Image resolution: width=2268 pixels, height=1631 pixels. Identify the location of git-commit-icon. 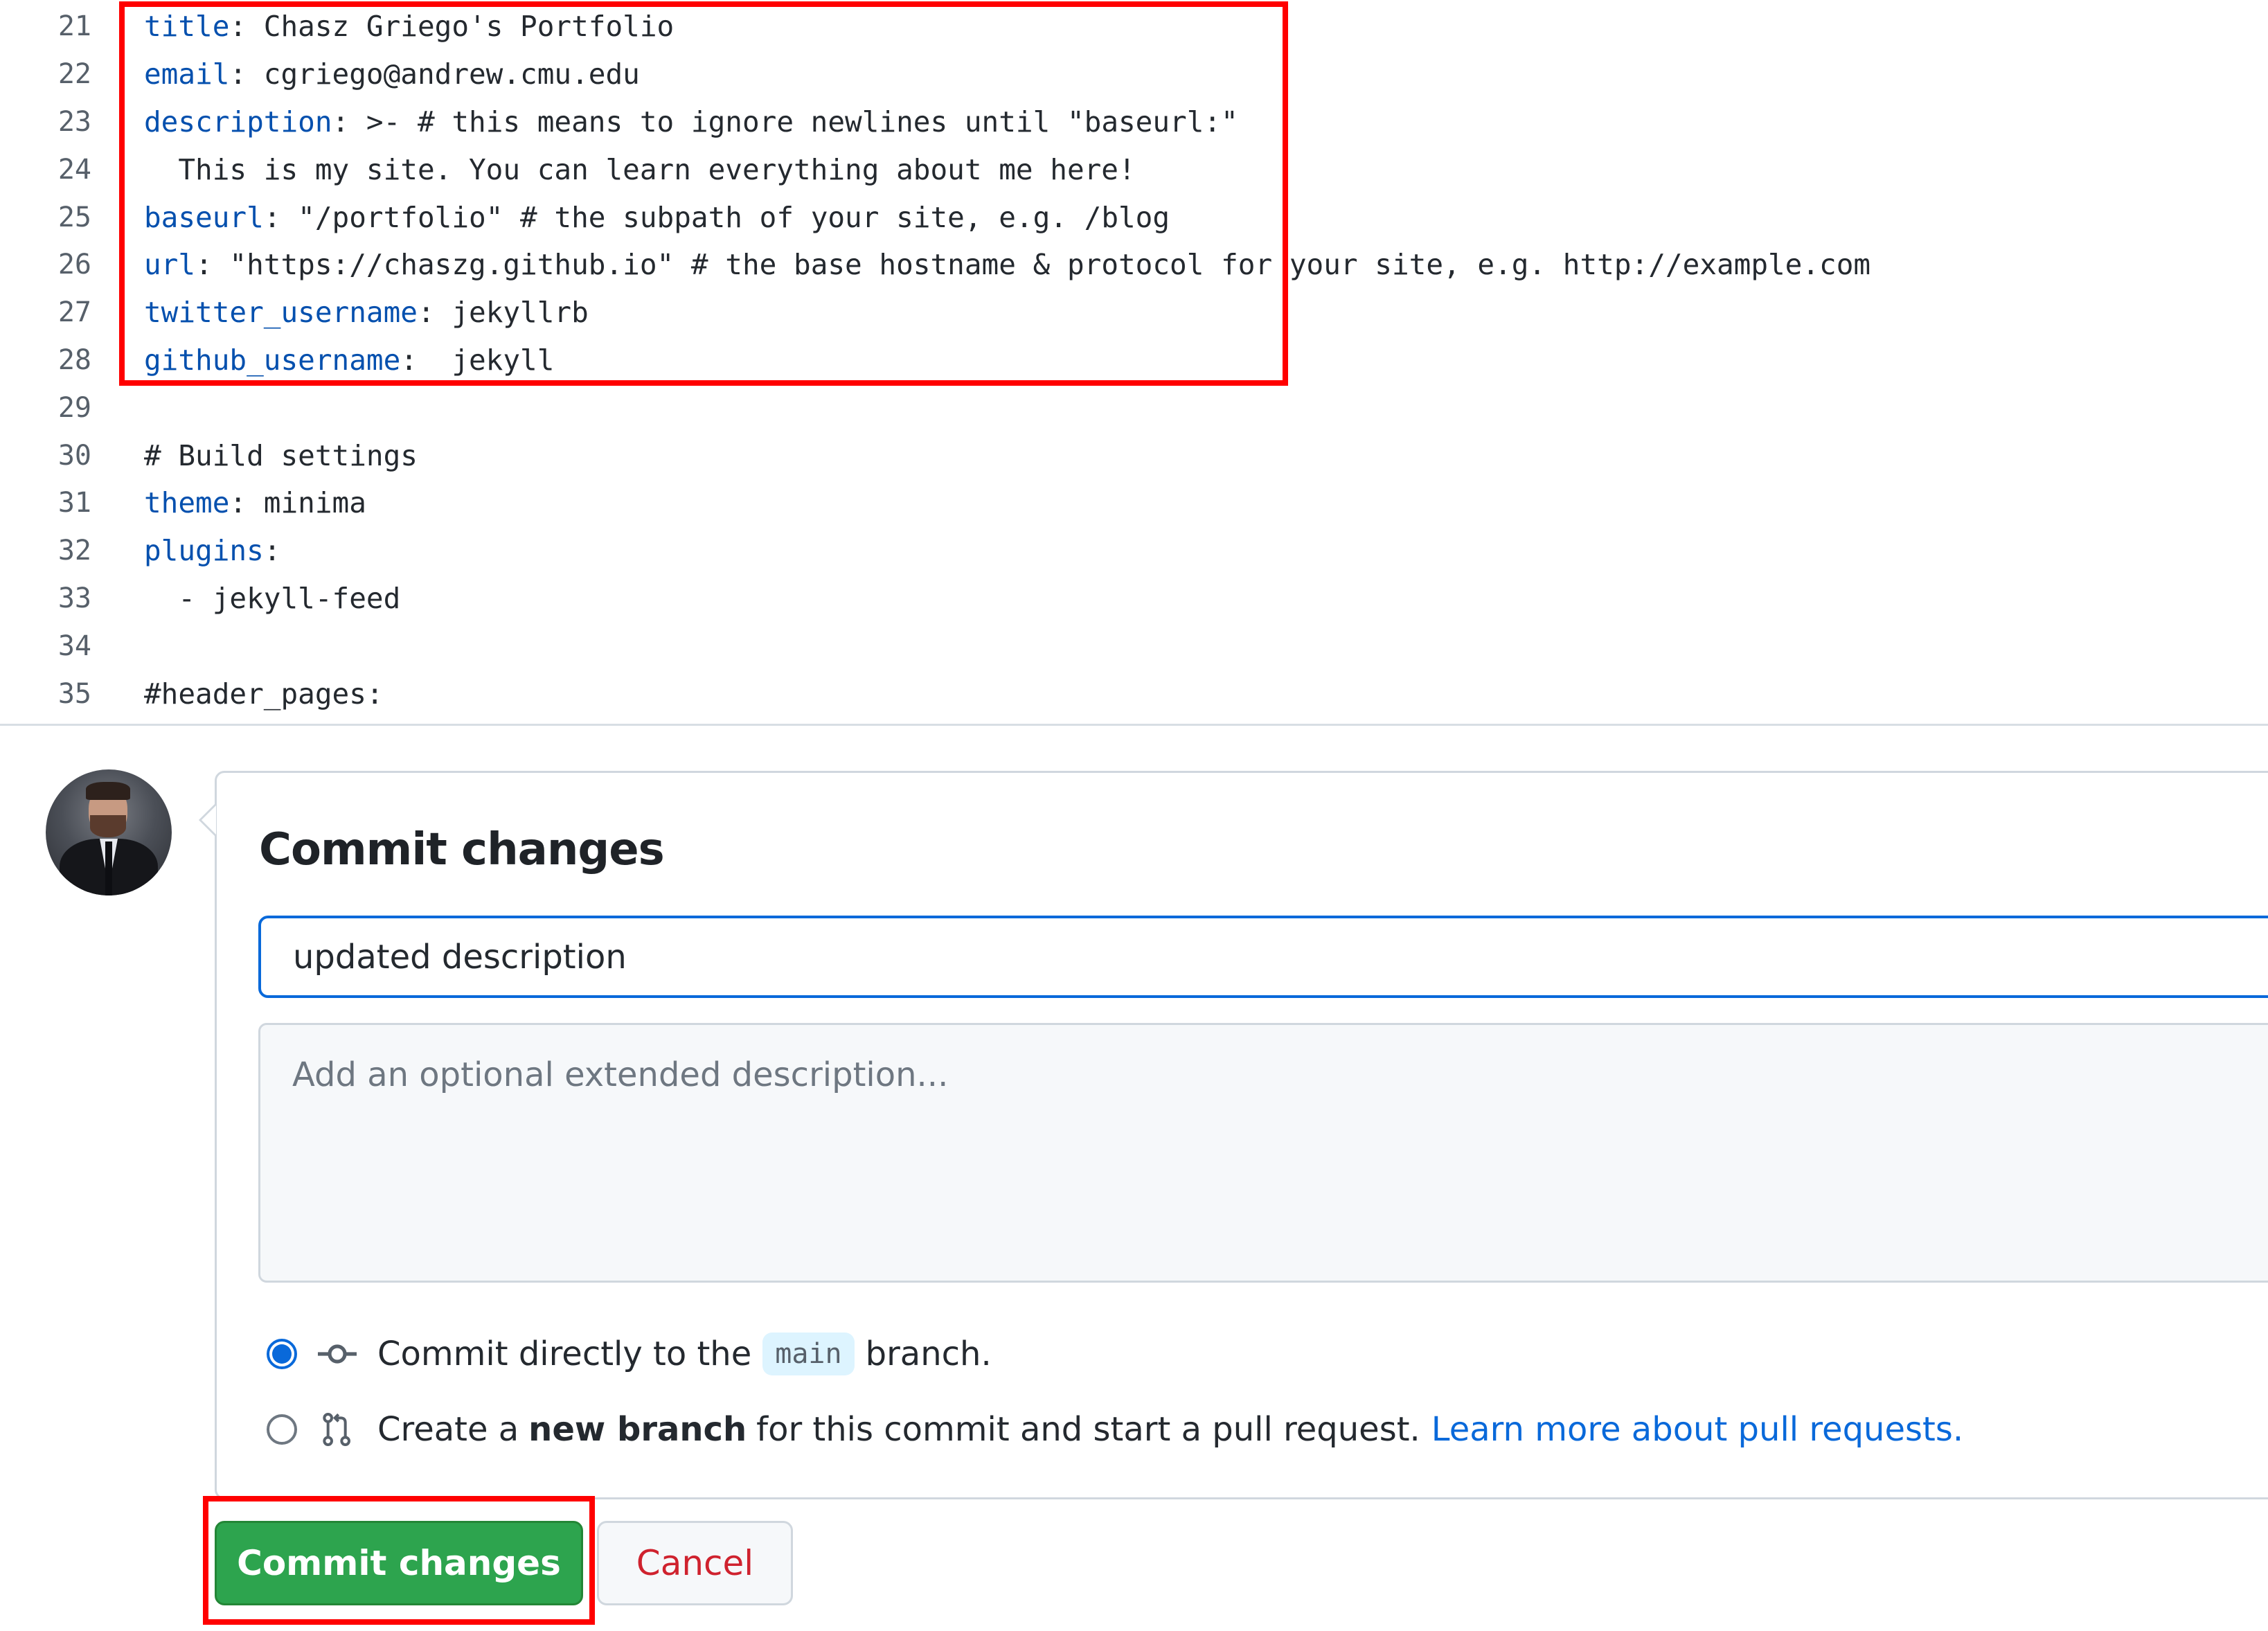
(337, 1354).